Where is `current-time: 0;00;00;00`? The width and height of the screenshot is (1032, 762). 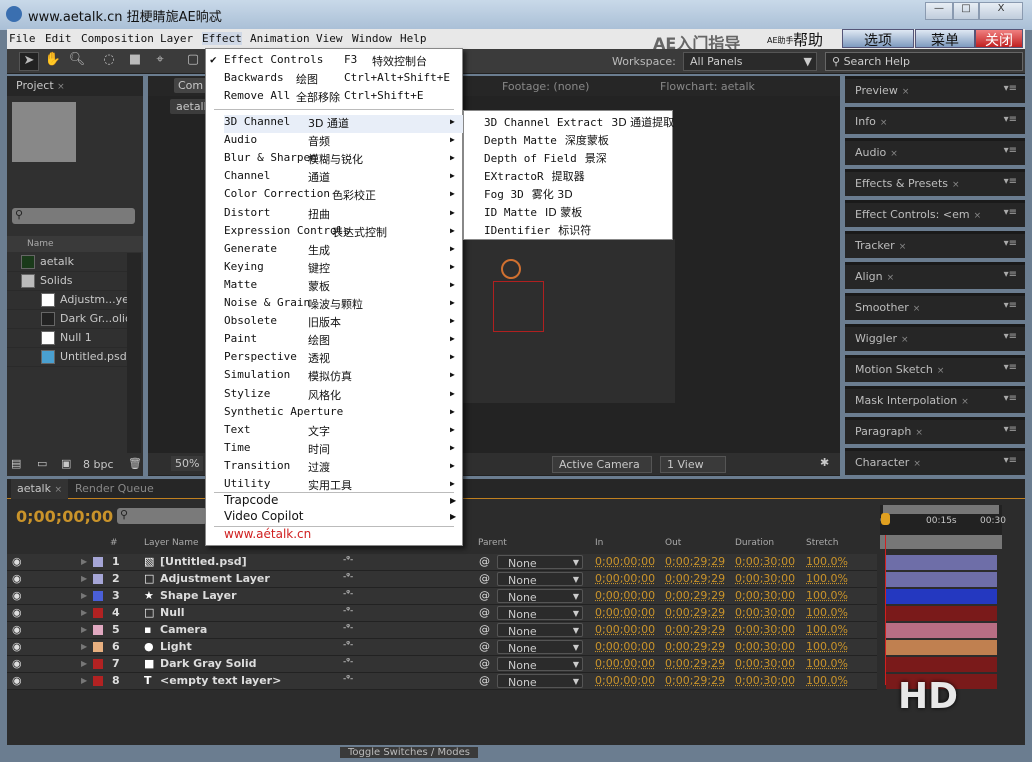
current-time: 0;00;00;00 is located at coordinates (64, 516).